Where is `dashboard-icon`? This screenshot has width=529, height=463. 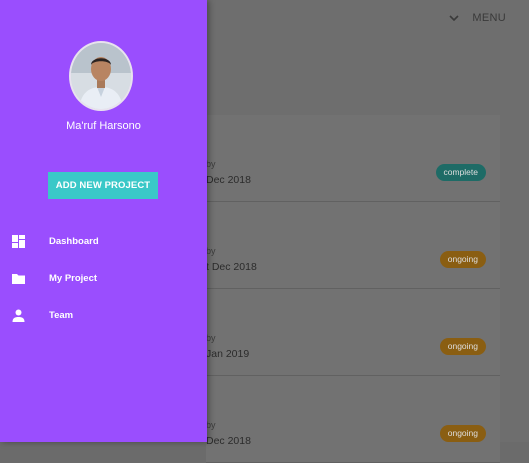 dashboard-icon is located at coordinates (18, 241).